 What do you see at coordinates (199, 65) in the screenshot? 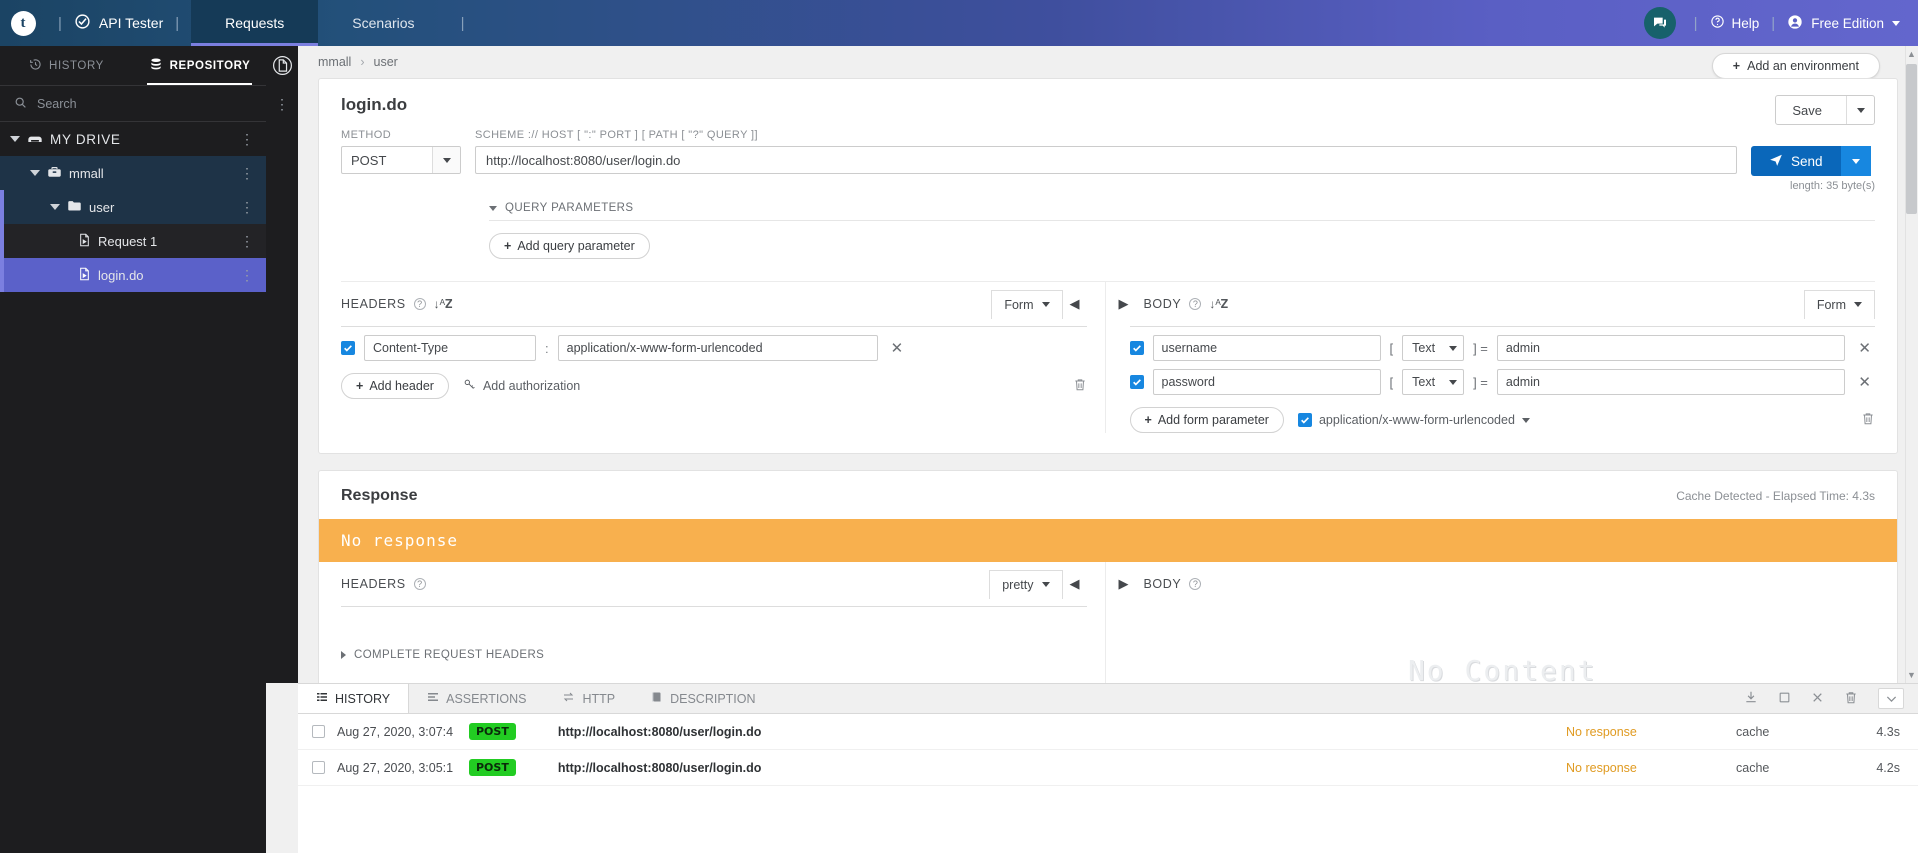
I see `sidebar-tab-repository: REPOSITORY` at bounding box center [199, 65].